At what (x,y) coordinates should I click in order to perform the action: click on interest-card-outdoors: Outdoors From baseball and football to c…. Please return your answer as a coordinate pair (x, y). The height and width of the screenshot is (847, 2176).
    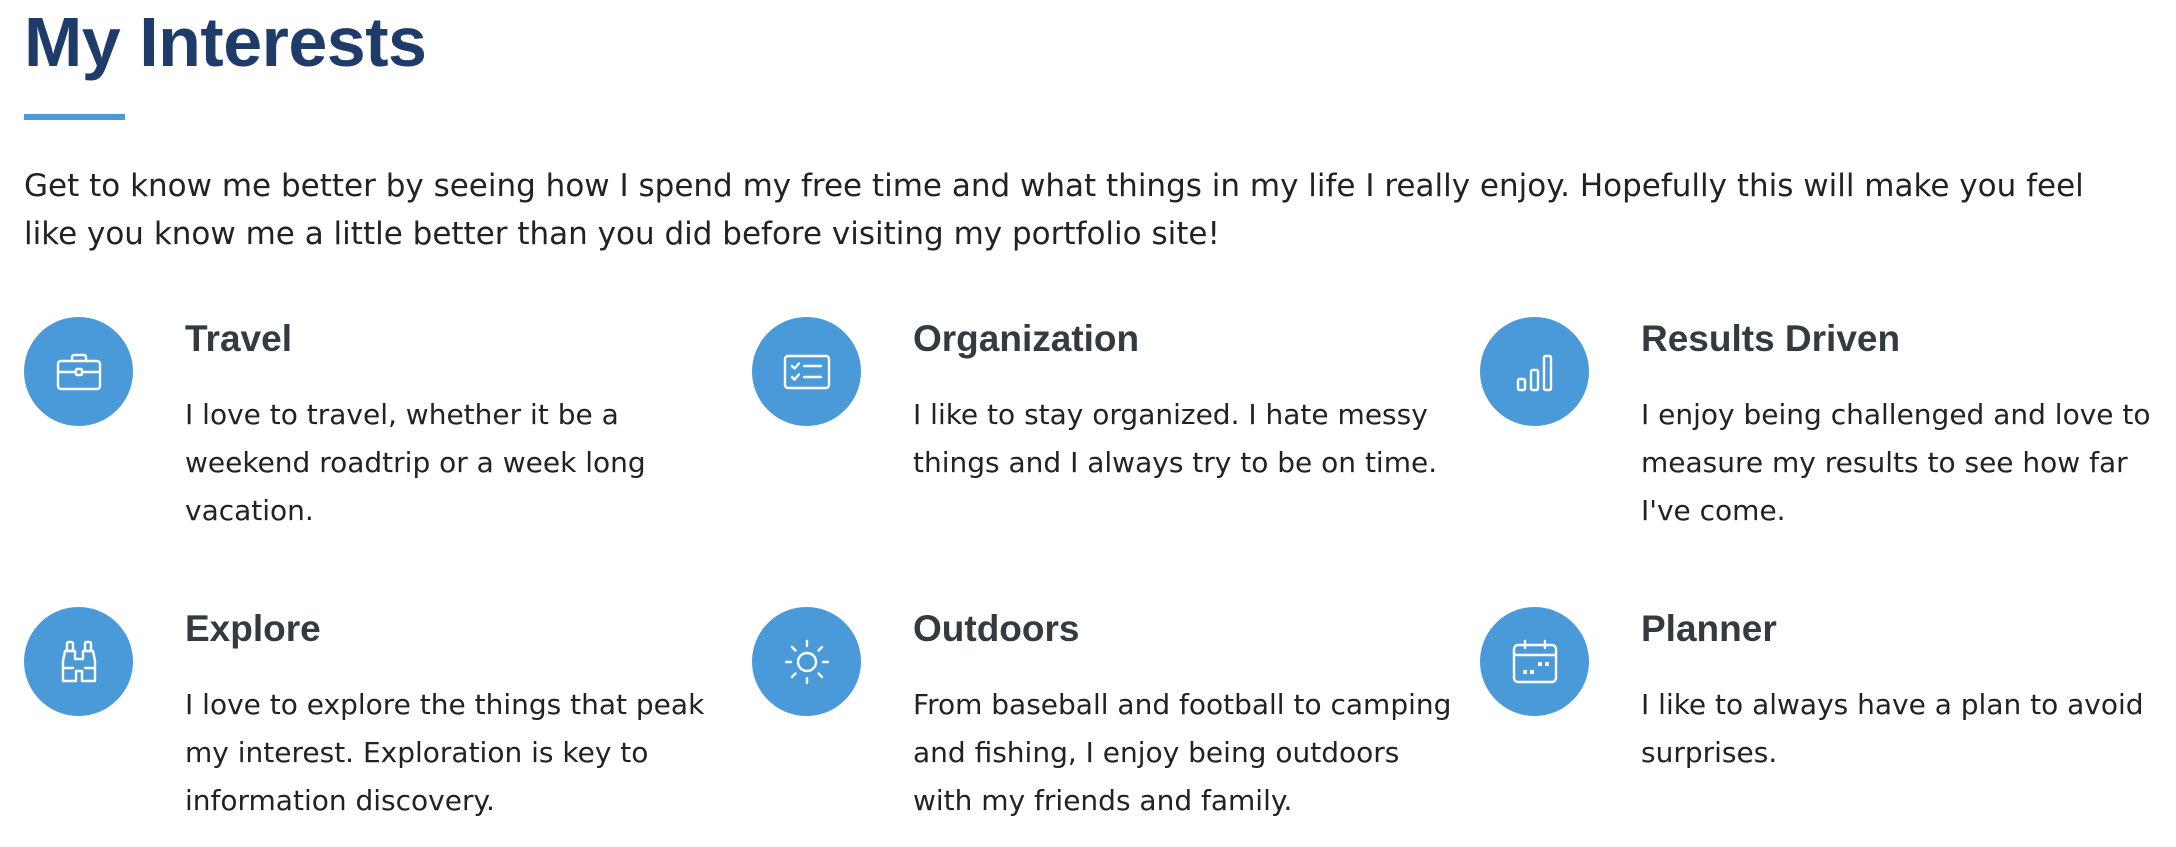
    Looking at the image, I should click on (1112, 727).